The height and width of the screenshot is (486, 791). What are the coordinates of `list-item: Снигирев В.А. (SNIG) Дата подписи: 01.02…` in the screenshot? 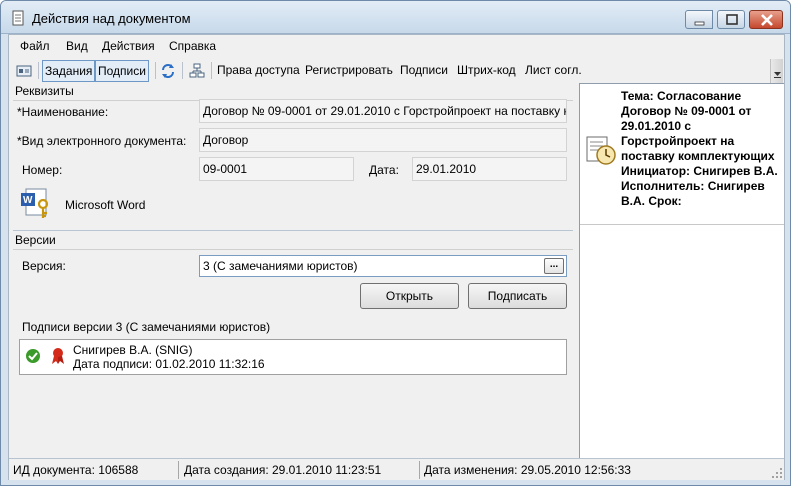 It's located at (293, 357).